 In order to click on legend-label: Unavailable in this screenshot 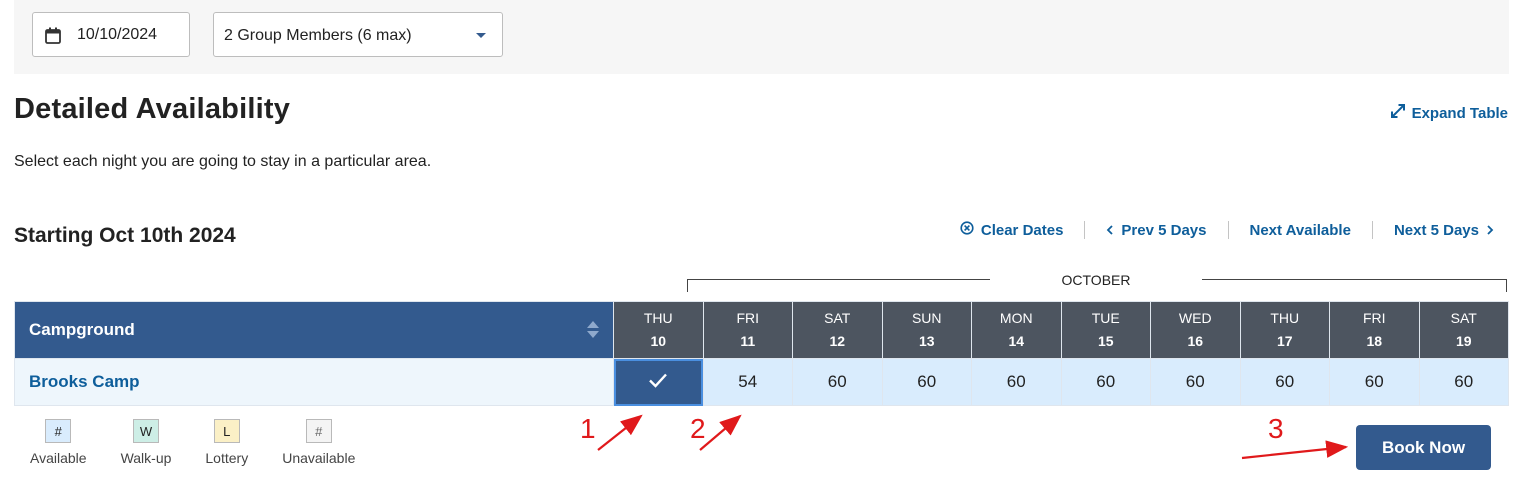, I will do `click(319, 458)`.